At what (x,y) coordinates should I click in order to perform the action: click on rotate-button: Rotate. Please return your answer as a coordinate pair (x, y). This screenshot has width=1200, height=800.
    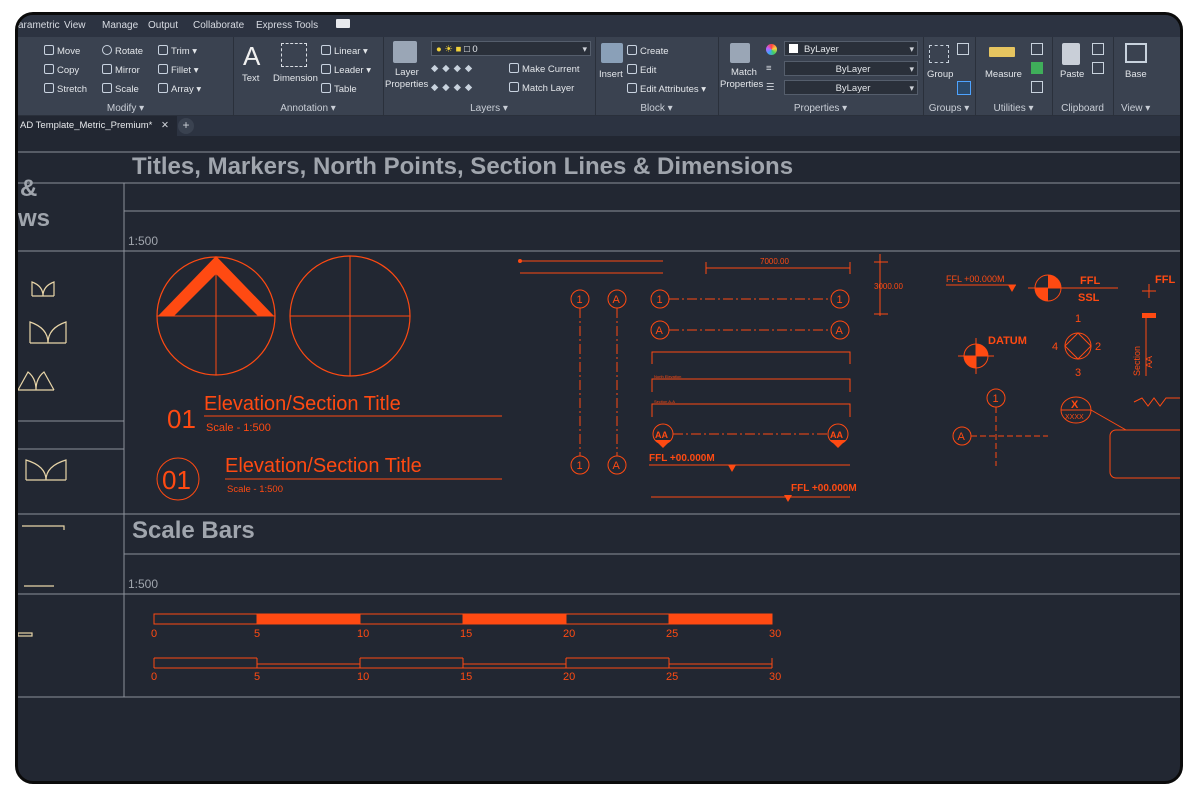
    Looking at the image, I should click on (122, 51).